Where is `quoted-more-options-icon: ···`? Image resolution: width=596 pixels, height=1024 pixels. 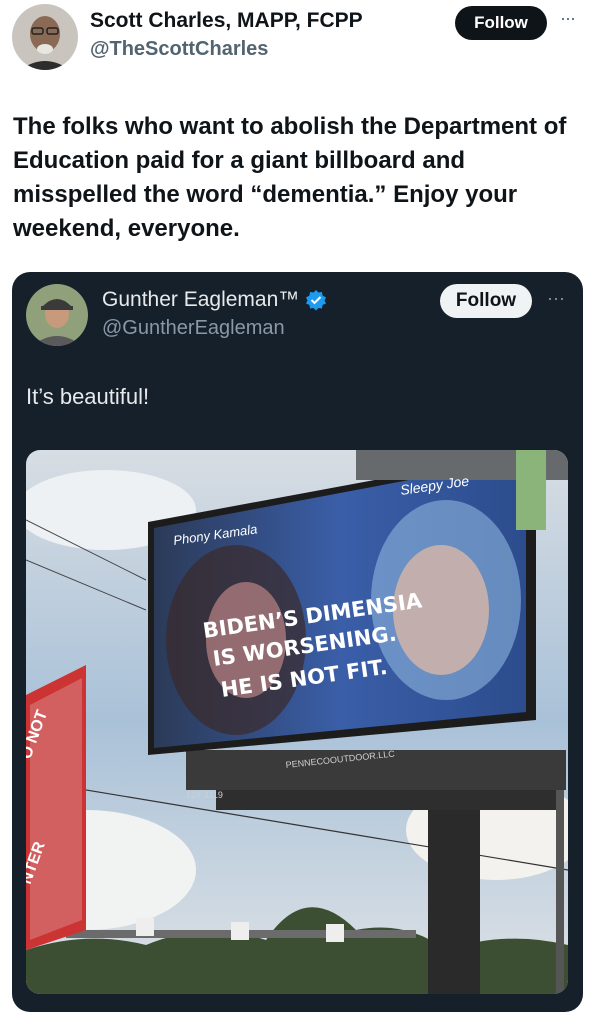
quoted-more-options-icon: ··· is located at coordinates (556, 298).